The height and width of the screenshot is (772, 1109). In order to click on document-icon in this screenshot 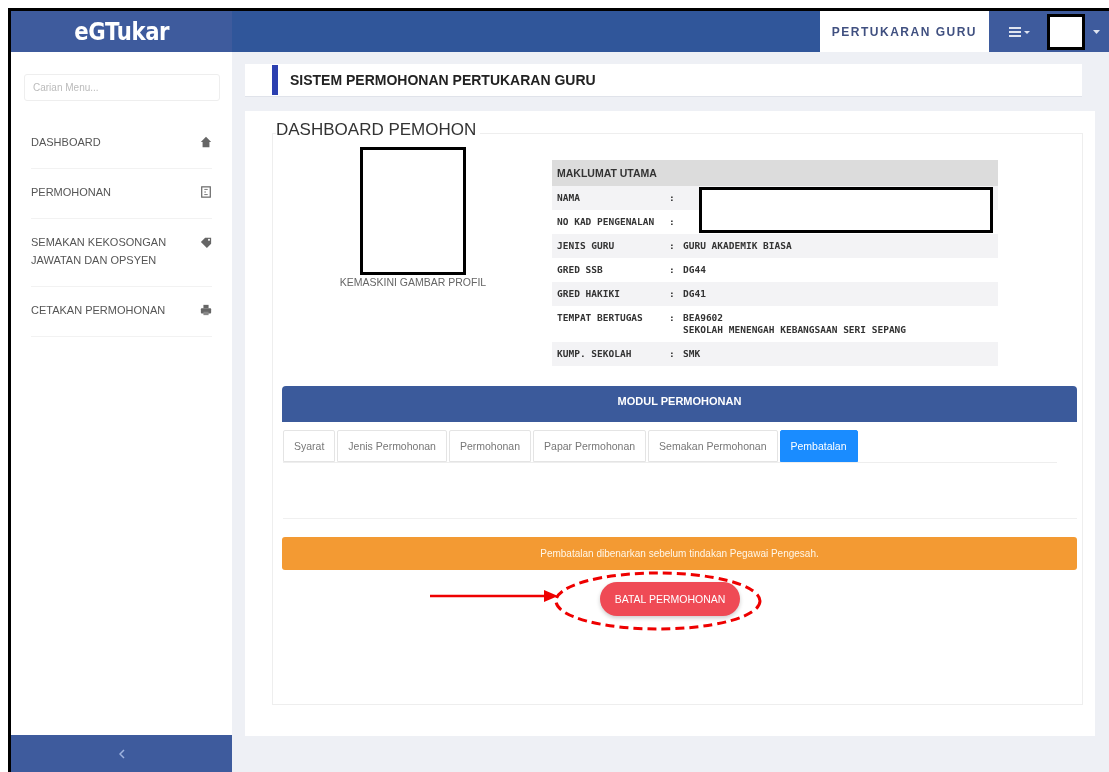, I will do `click(206, 192)`.